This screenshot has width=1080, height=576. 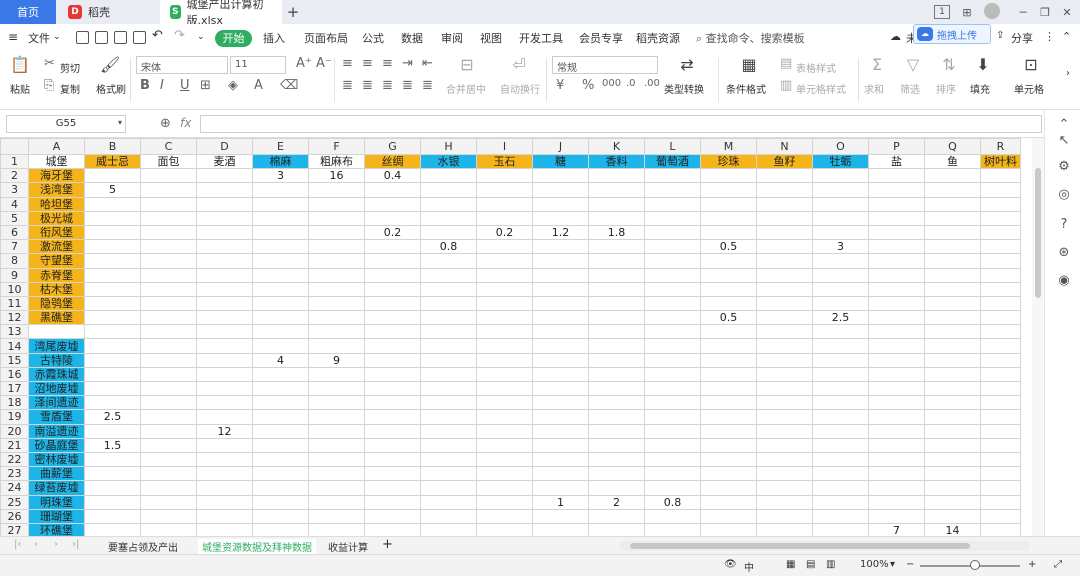 What do you see at coordinates (168, 161) in the screenshot?
I see `header-cell-C: 面包` at bounding box center [168, 161].